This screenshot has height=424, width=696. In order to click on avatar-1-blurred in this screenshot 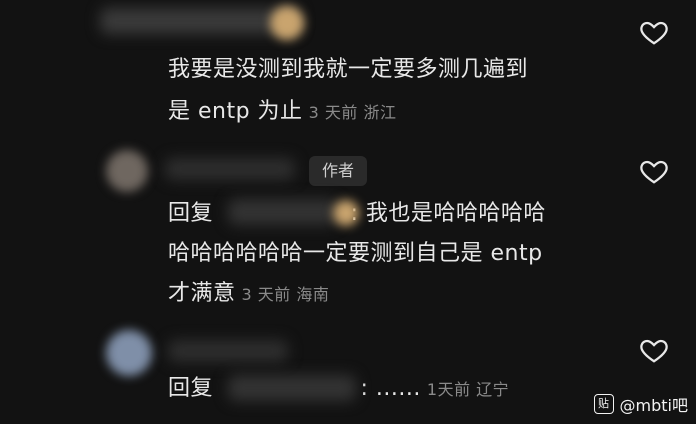, I will do `click(287, 23)`.